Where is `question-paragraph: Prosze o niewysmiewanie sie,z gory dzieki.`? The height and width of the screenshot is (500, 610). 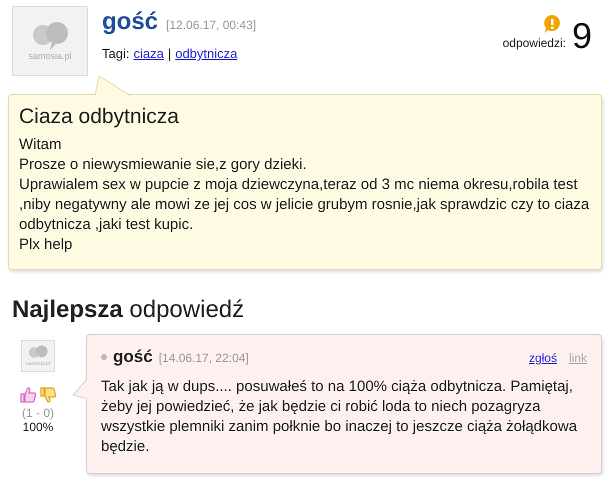 question-paragraph: Prosze o niewysmiewanie sie,z gory dzieki. is located at coordinates (163, 165).